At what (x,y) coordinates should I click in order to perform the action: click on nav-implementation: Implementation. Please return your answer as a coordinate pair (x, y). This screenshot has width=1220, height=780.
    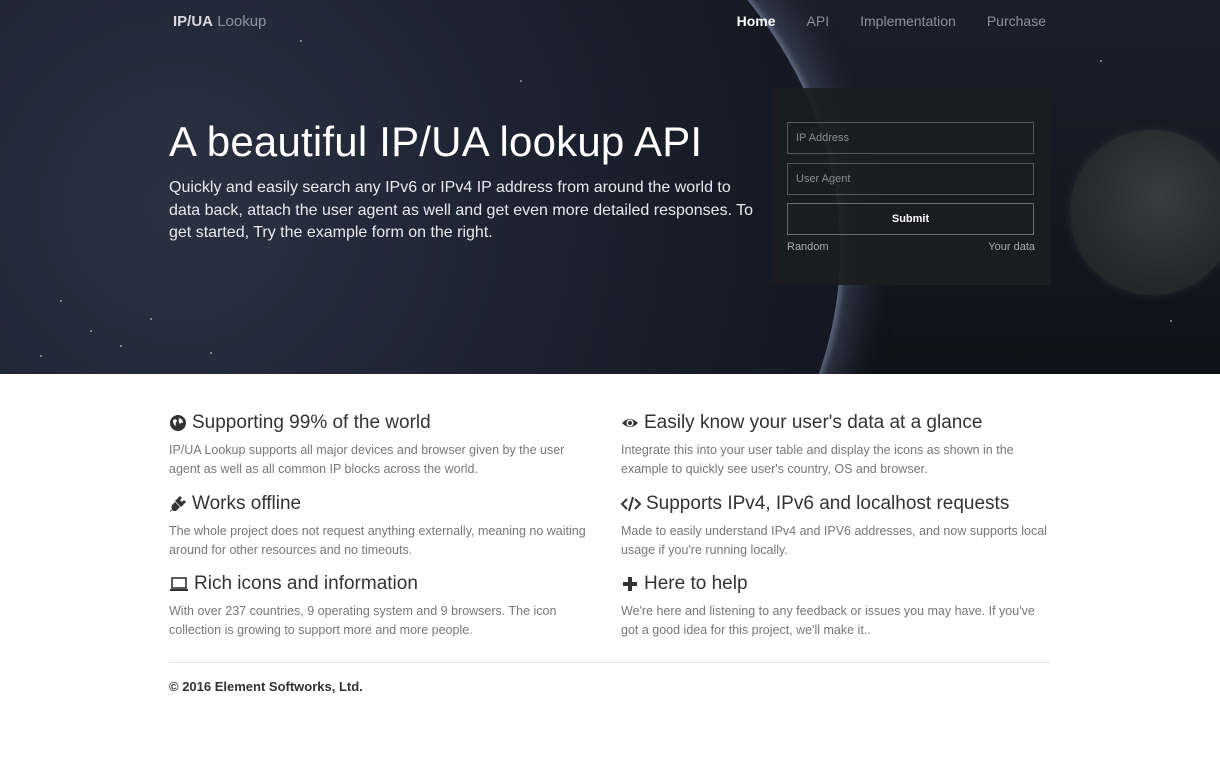
    Looking at the image, I should click on (908, 21).